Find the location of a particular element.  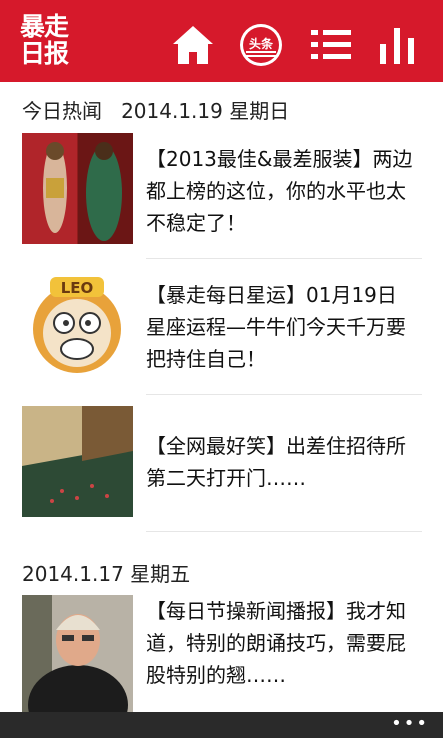

news-thumbnail: LEO is located at coordinates (77, 324).